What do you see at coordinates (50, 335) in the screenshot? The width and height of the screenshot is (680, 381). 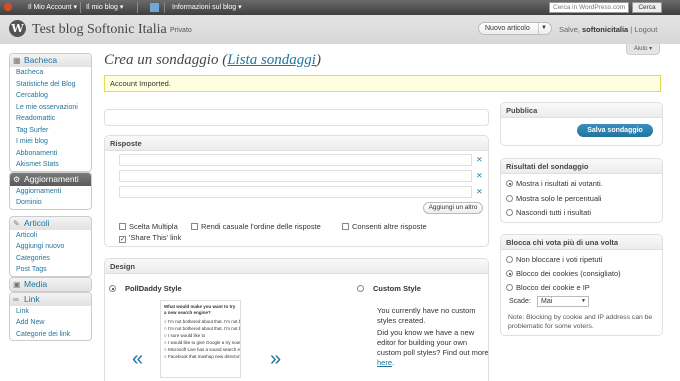 I see `menu-item-categorie-link: Categorie dei link` at bounding box center [50, 335].